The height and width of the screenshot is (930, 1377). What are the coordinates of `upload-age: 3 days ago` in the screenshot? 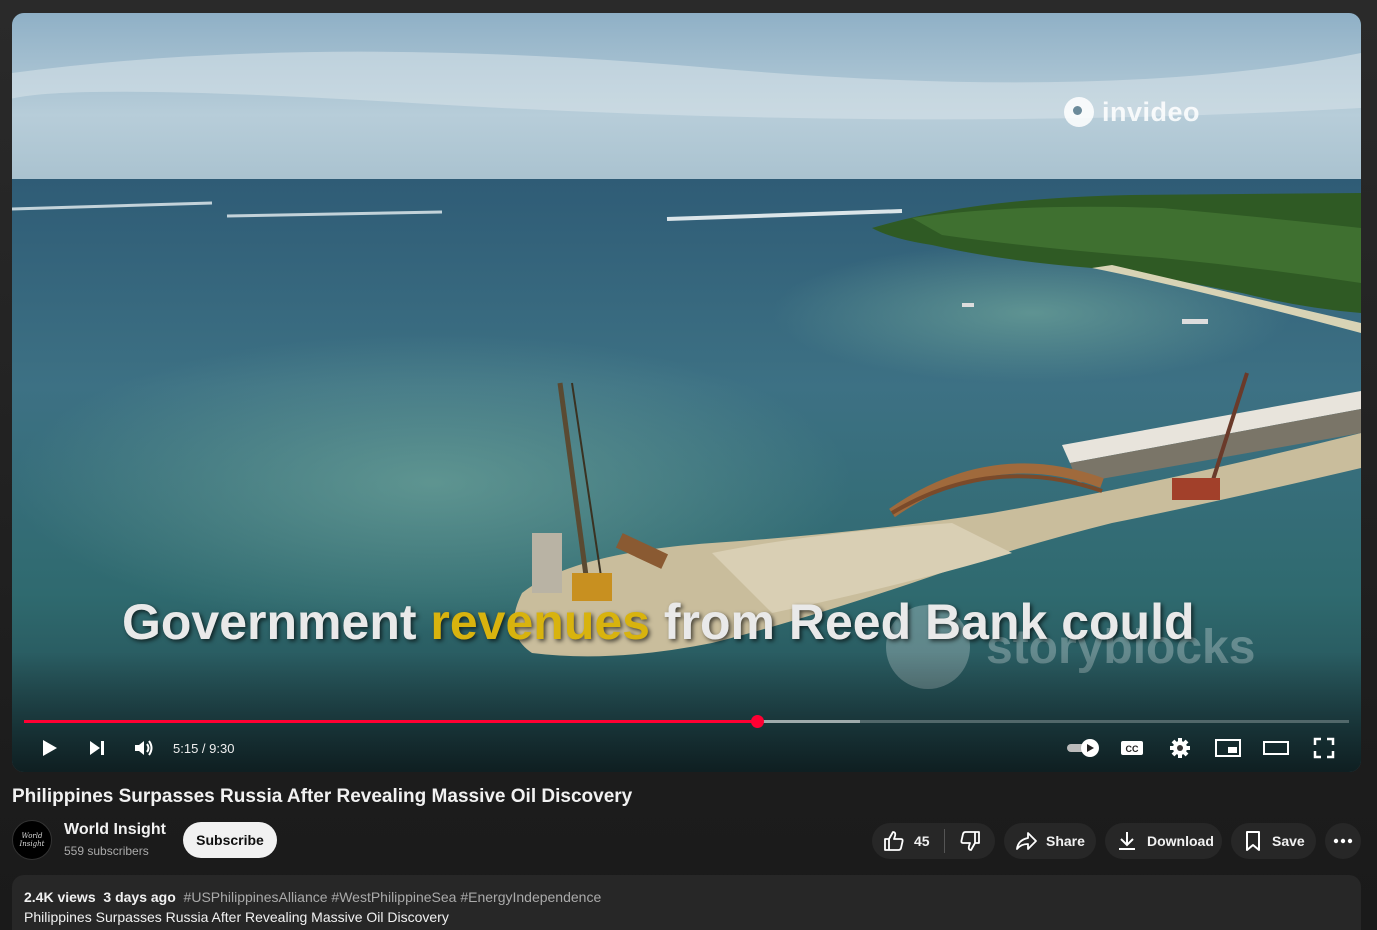 It's located at (139, 897).